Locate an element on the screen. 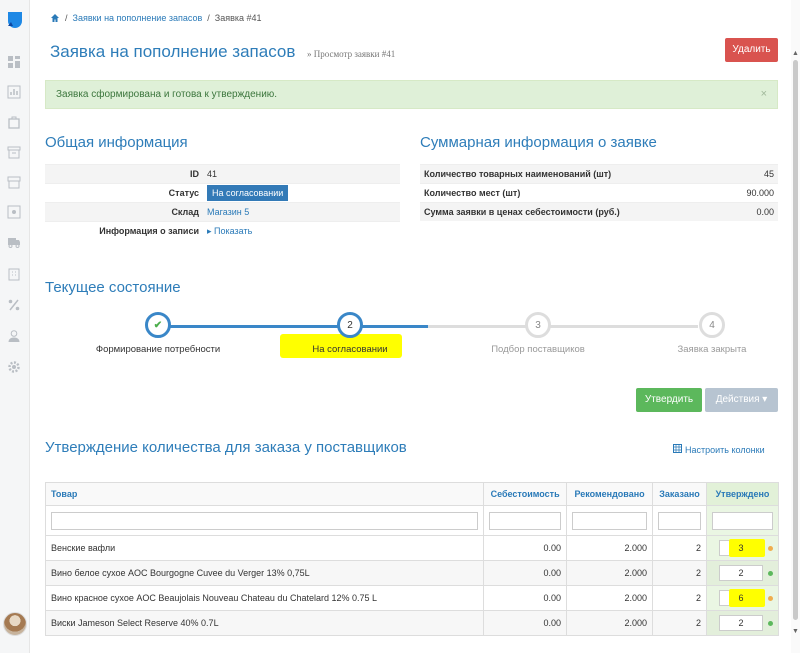 The image size is (800, 653). step-number: 2 is located at coordinates (350, 325).